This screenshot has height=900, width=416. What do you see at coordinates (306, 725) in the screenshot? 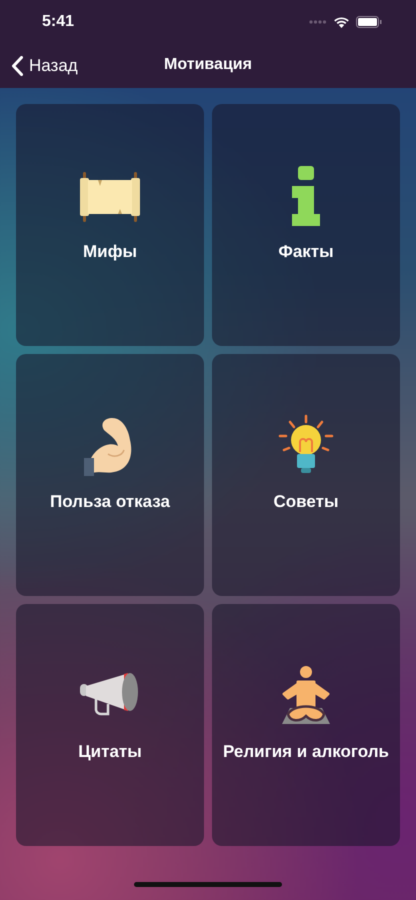
I see `category-tile: Религия и алкоголь` at bounding box center [306, 725].